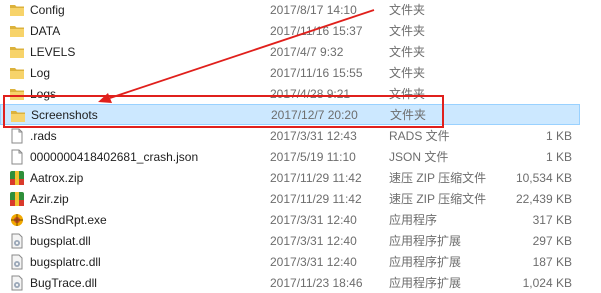 This screenshot has height=293, width=601. Describe the element at coordinates (45, 30) in the screenshot. I see `file-name: DATA` at that location.